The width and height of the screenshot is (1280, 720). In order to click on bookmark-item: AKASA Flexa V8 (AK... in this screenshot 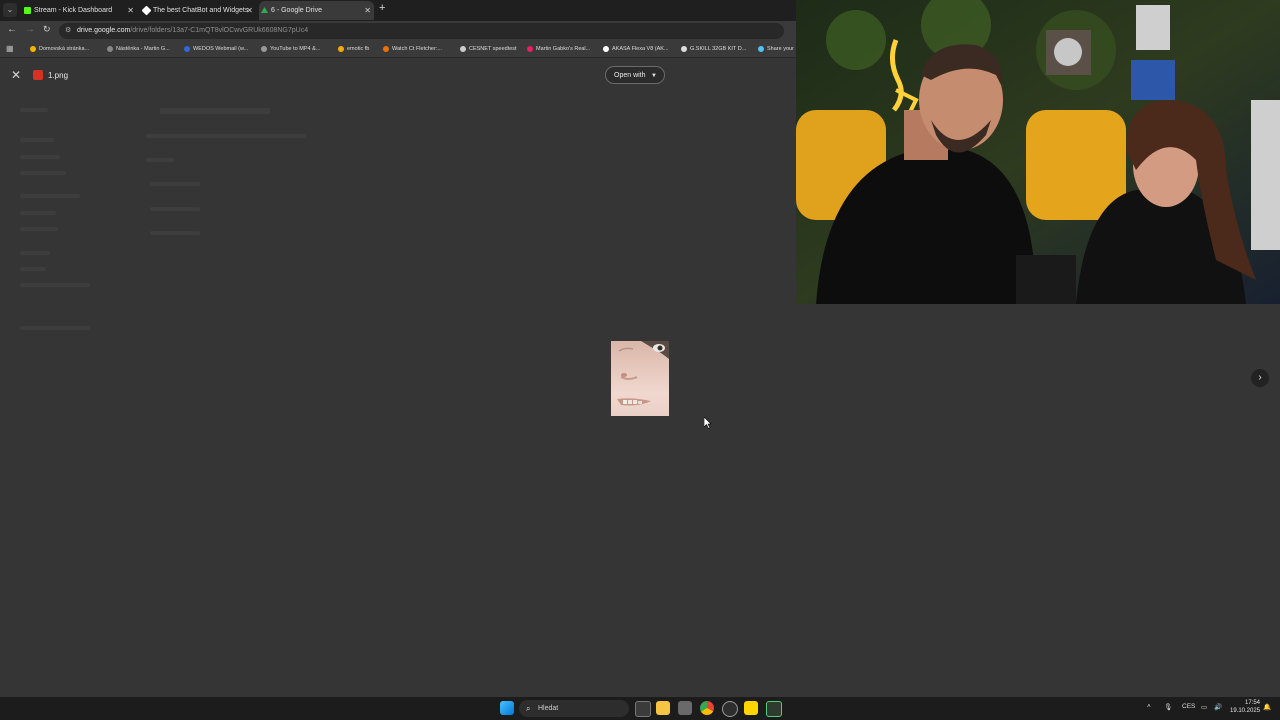, I will do `click(636, 49)`.